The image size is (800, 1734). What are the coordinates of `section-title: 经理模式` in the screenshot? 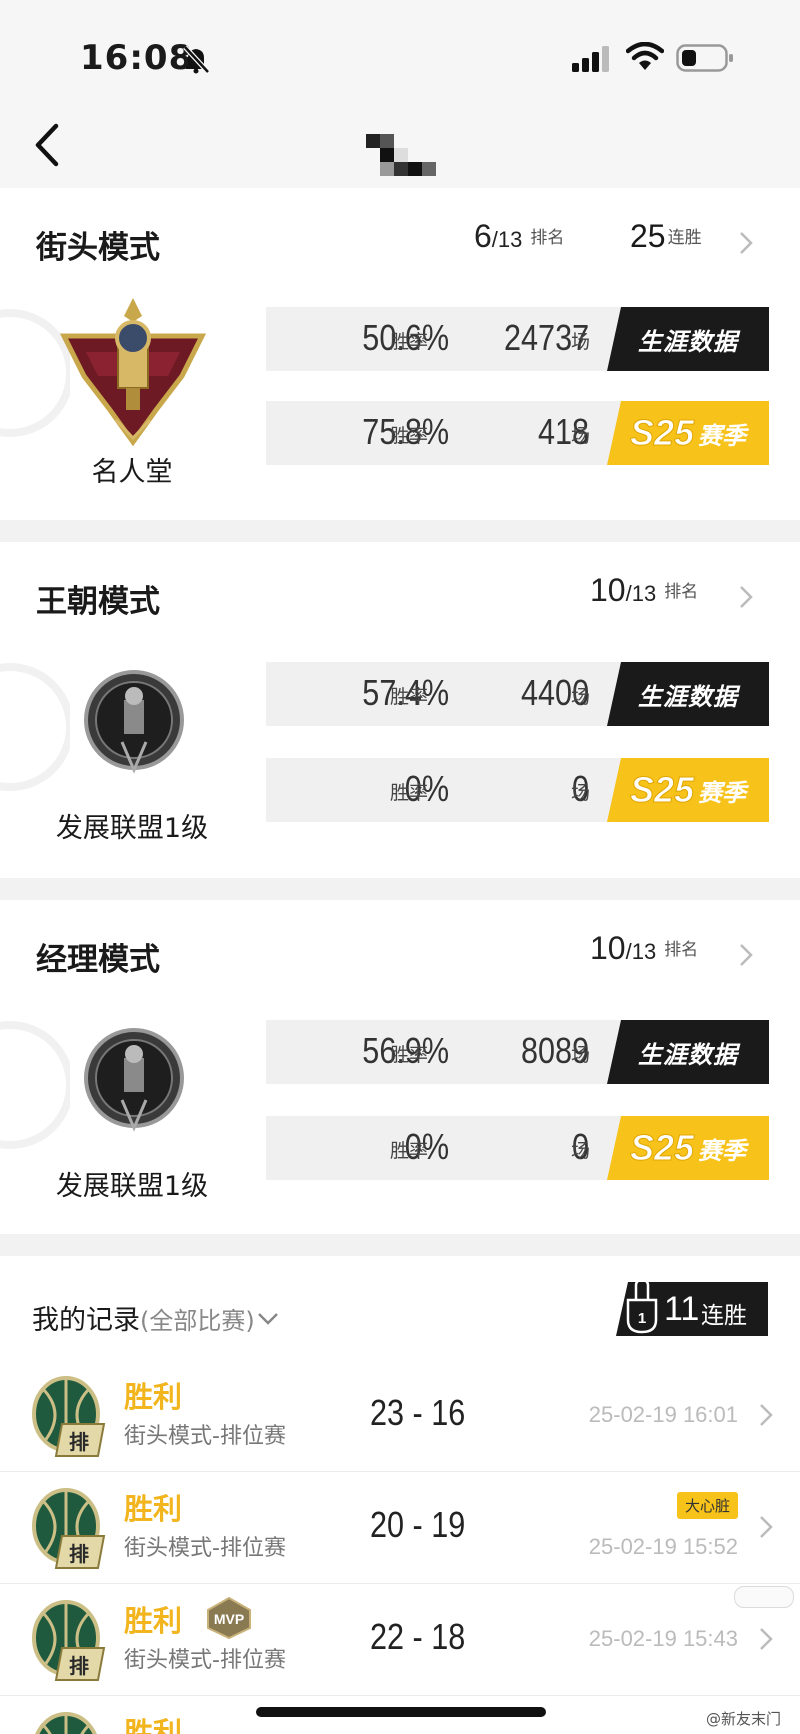 It's located at (98, 960).